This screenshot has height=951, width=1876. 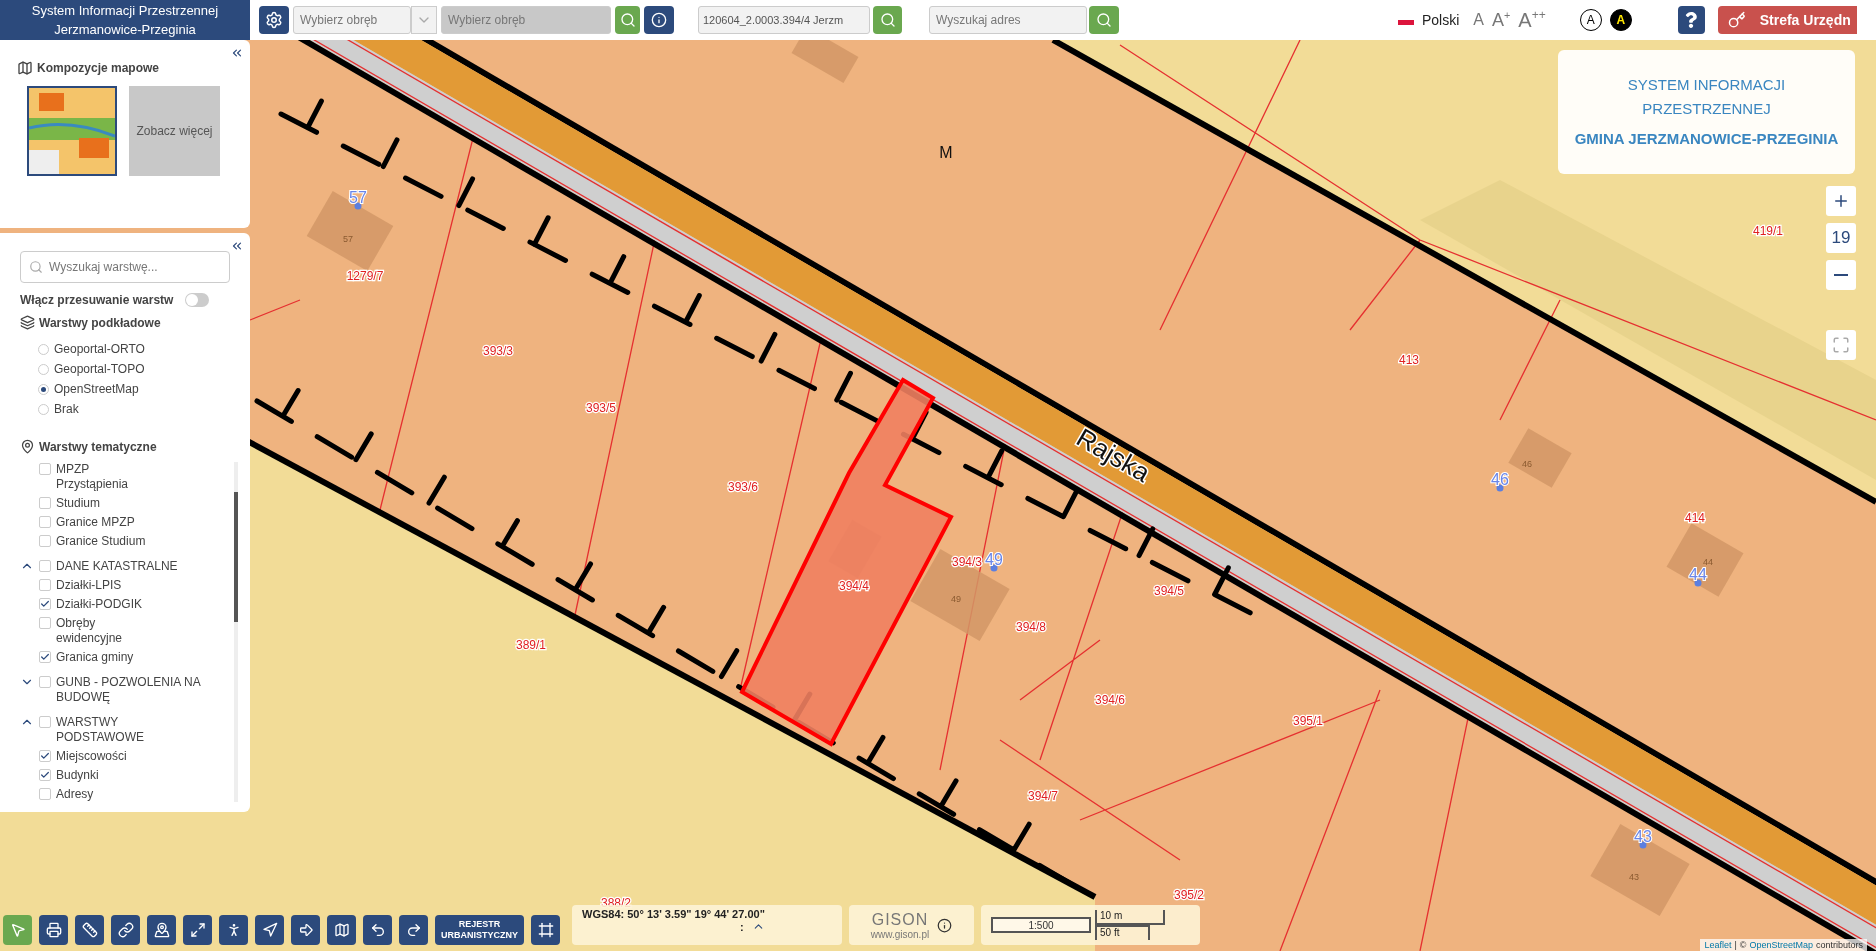 I want to click on brand-url: www.gison.pl, so click(x=900, y=934).